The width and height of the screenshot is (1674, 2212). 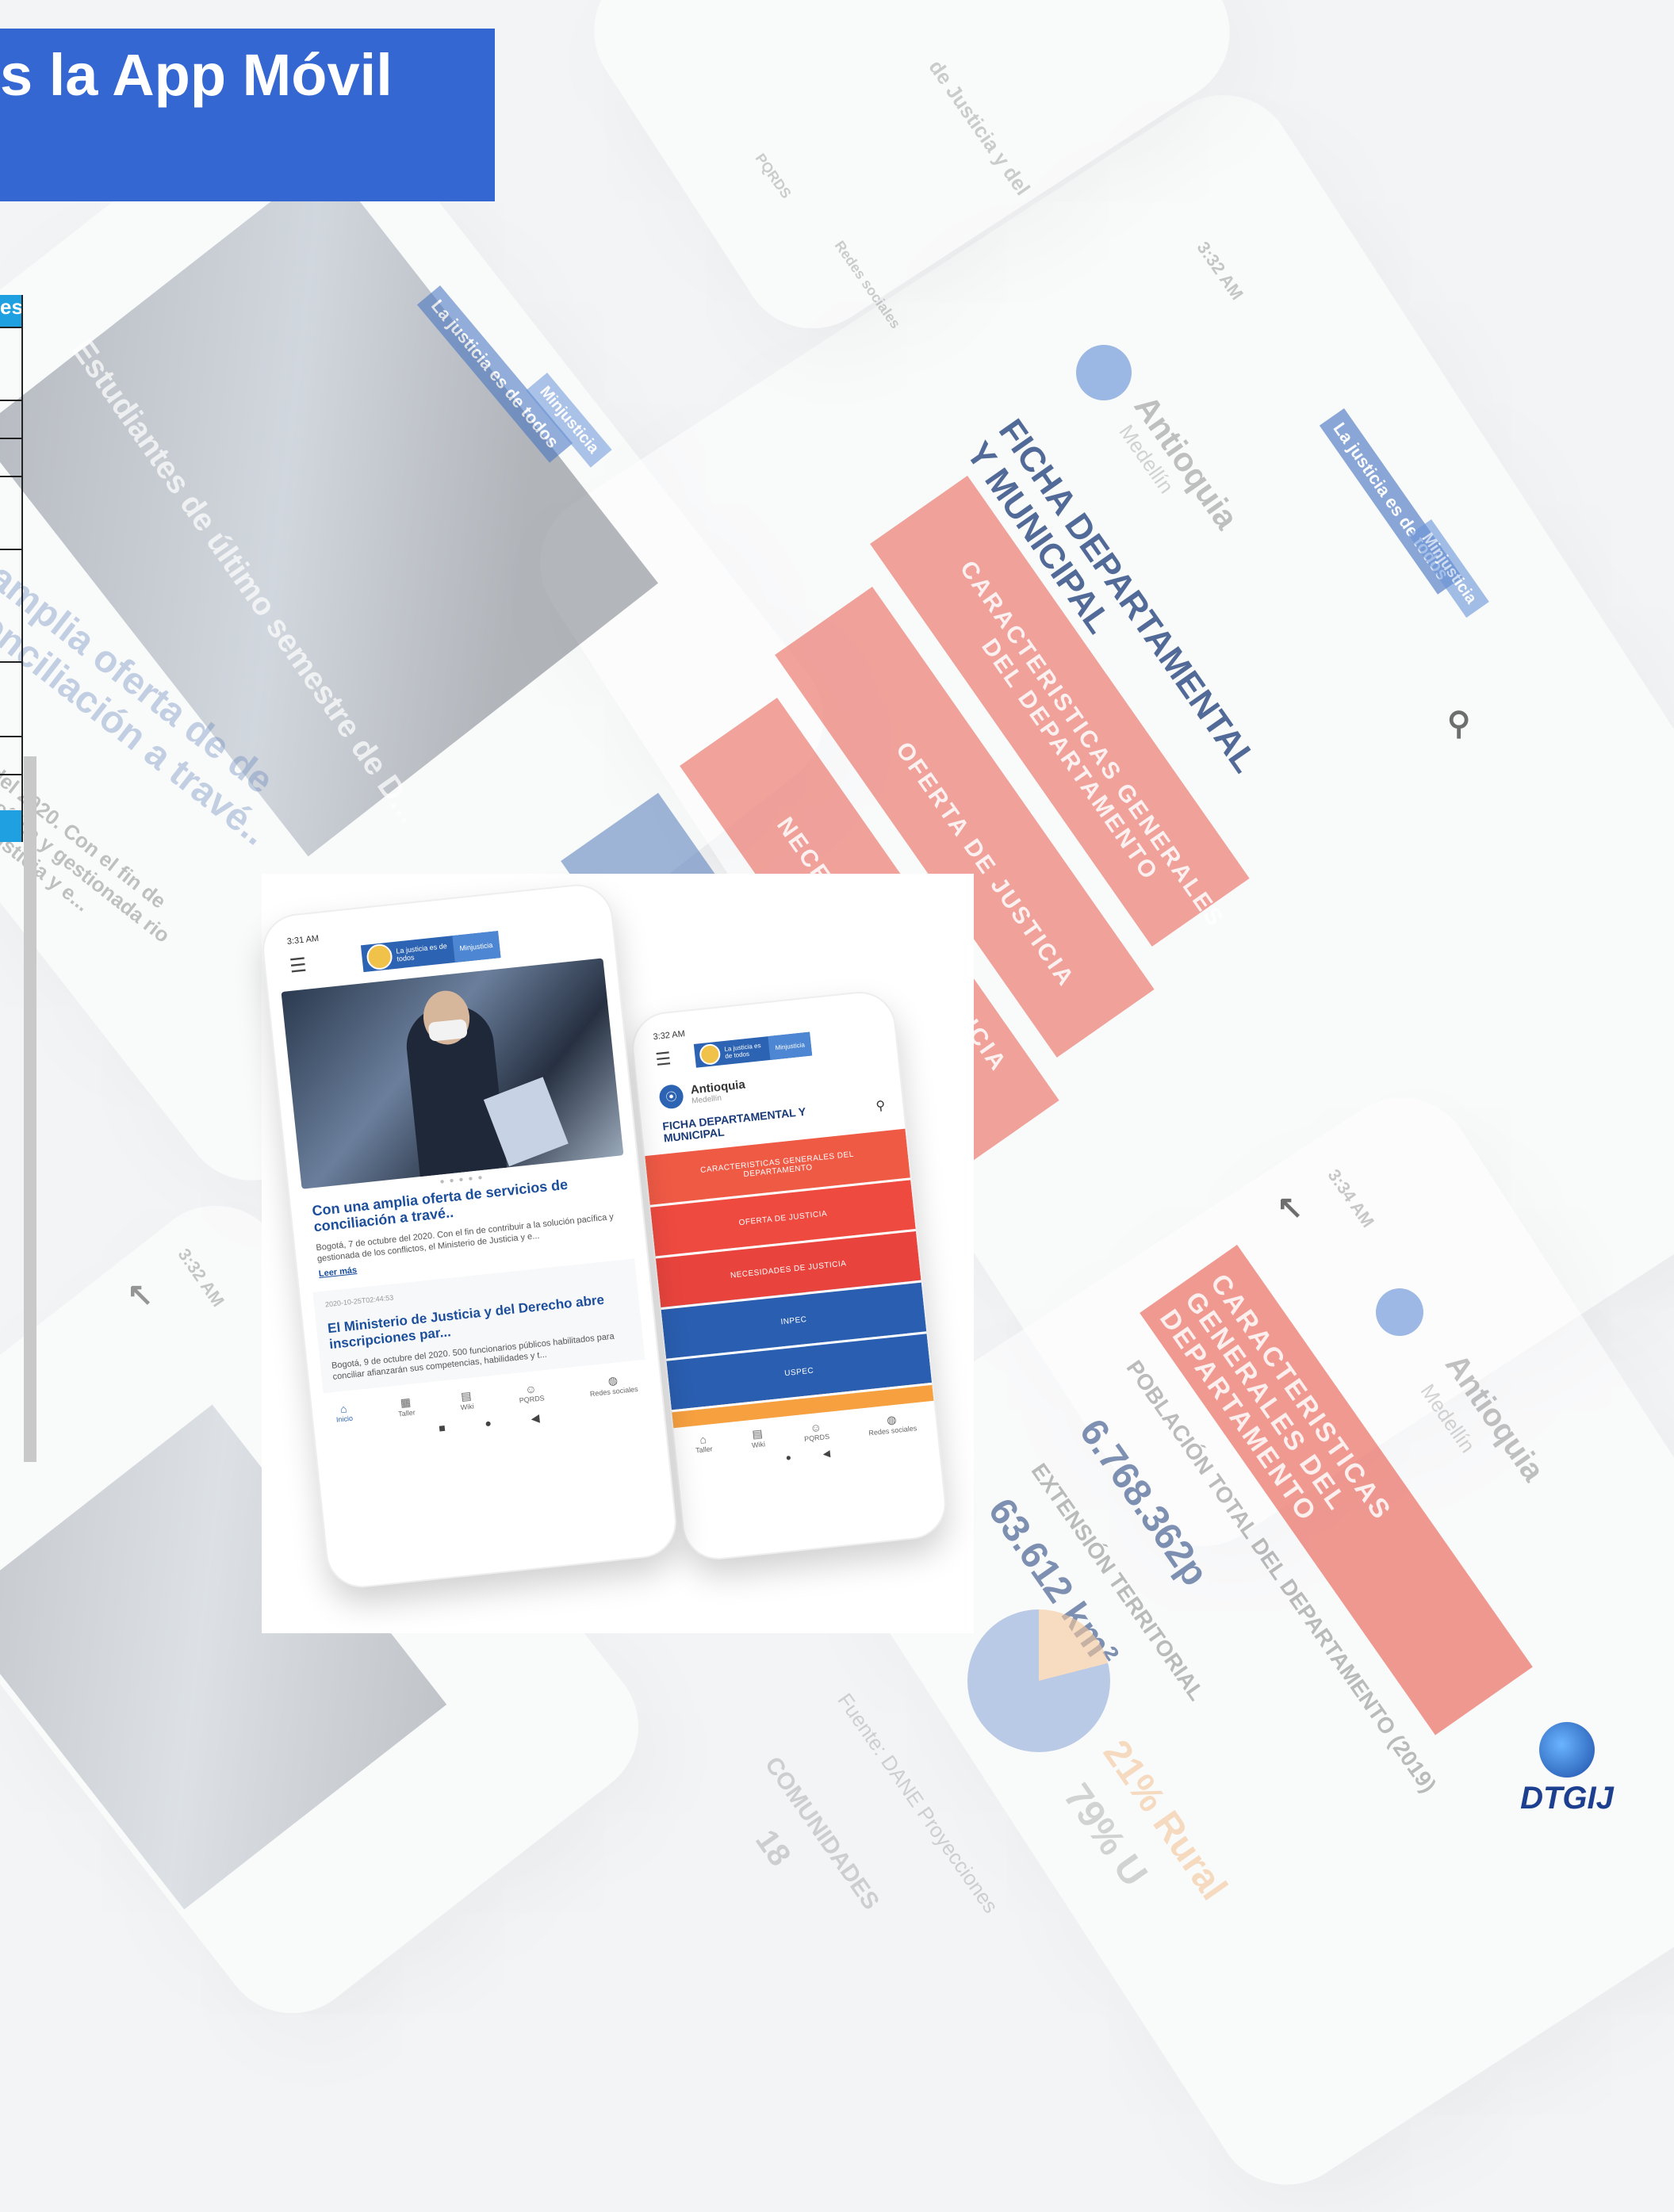 I want to click on nav-taller: ▦ Taller, so click(x=406, y=1406).